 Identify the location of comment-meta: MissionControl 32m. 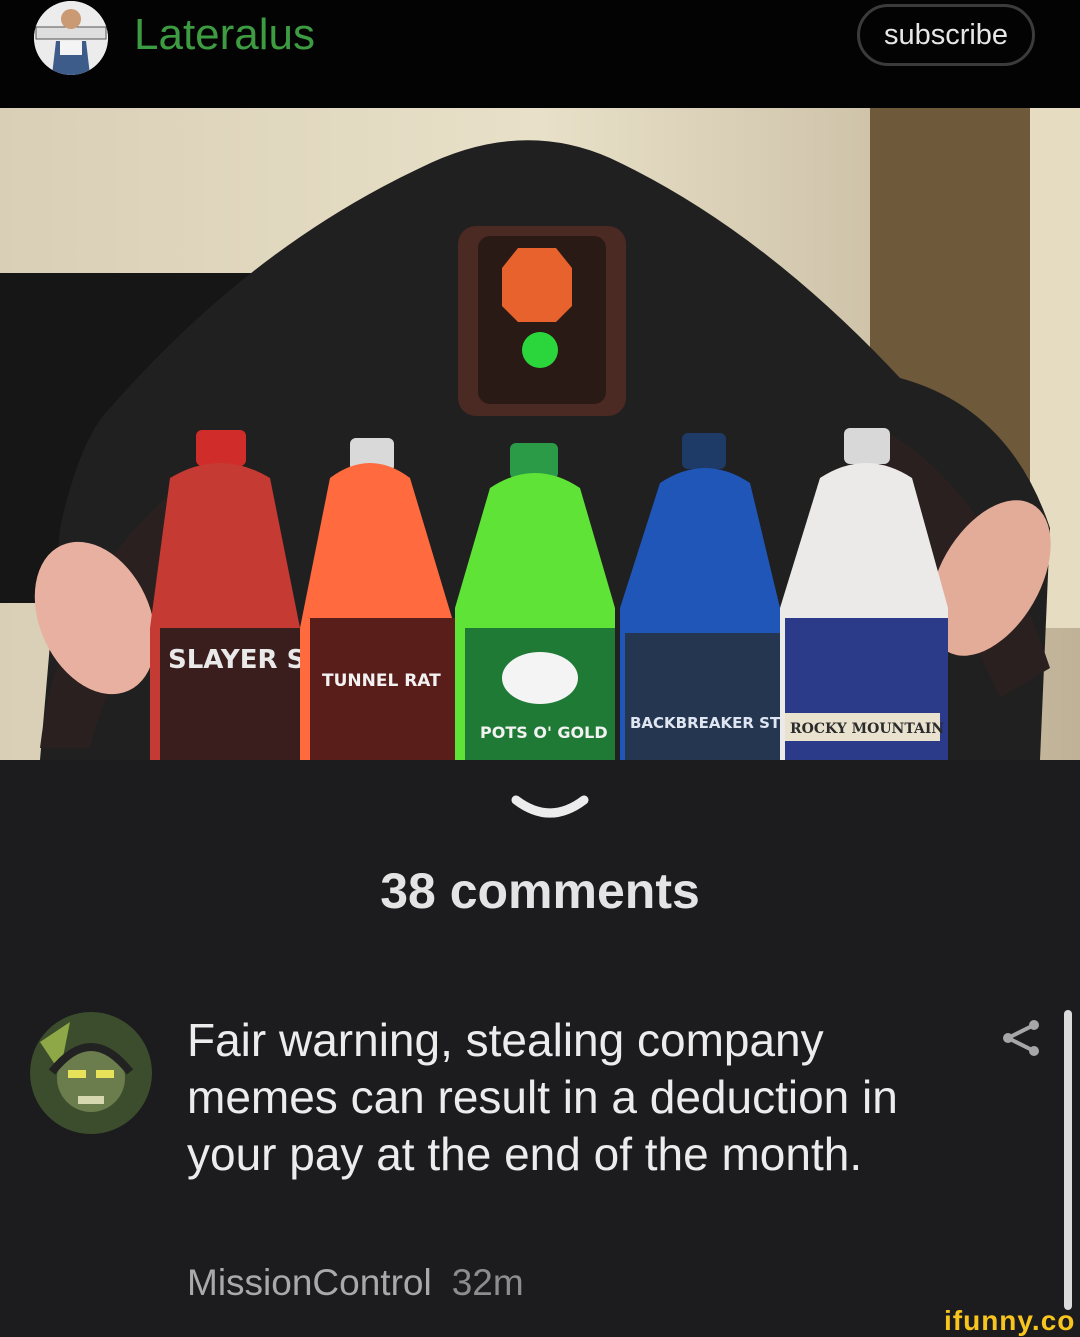
(355, 1283).